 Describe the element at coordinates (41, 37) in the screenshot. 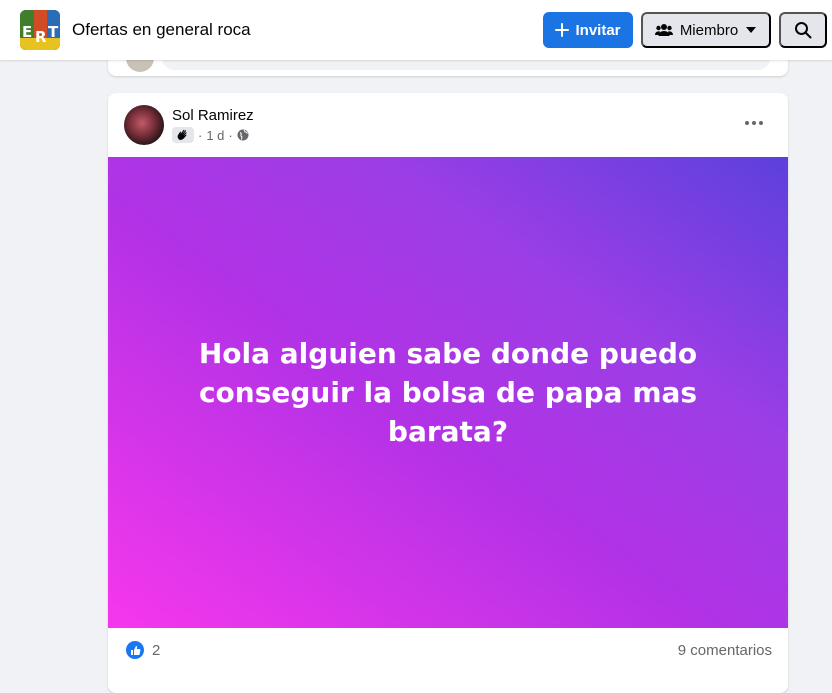

I see `logo-letter: R` at that location.